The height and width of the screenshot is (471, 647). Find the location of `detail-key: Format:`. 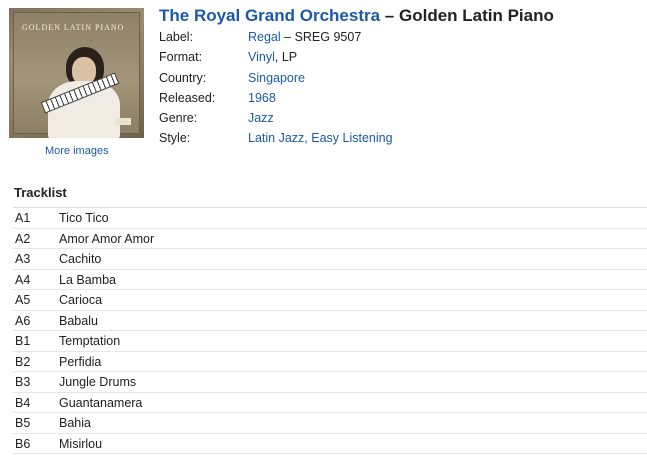

detail-key: Format: is located at coordinates (181, 57).